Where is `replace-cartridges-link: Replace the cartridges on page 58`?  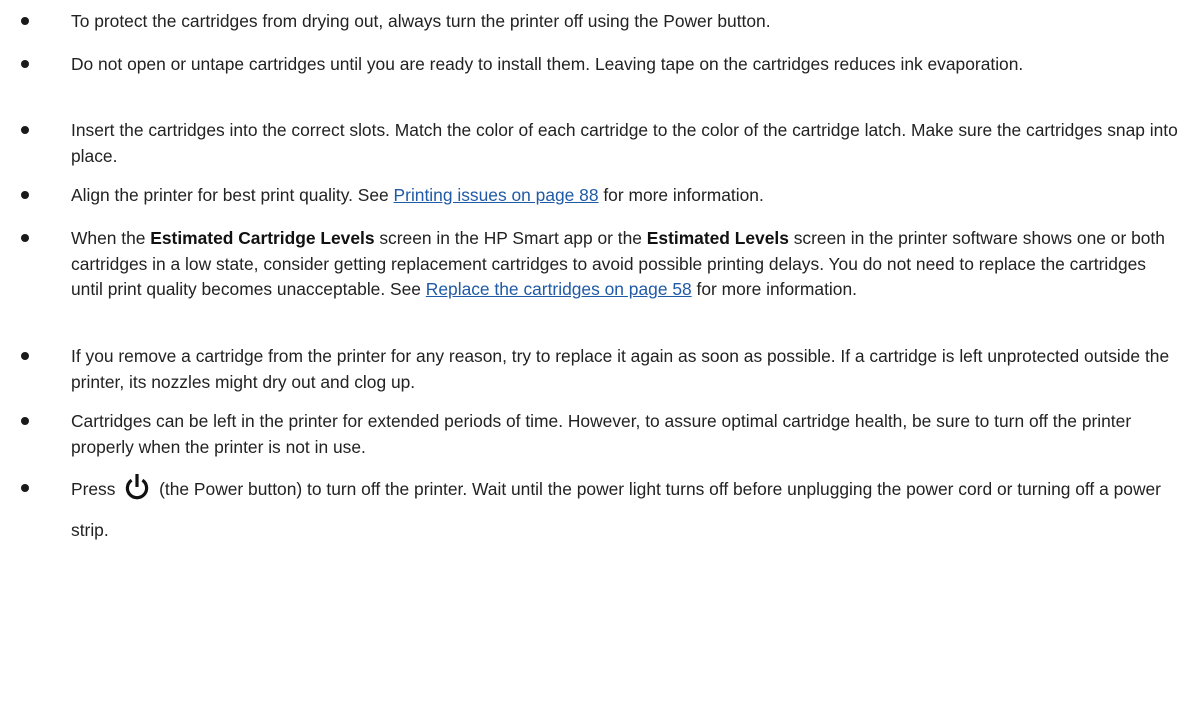 replace-cartridges-link: Replace the cartridges on page 58 is located at coordinates (559, 289).